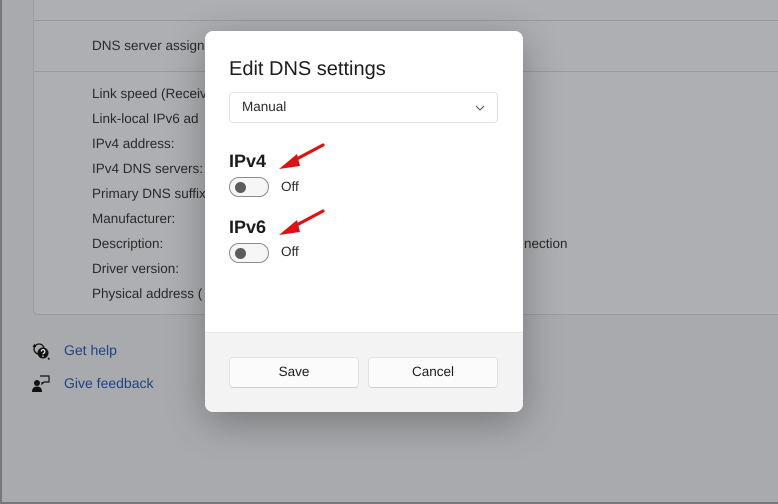 This screenshot has width=778, height=504. What do you see at coordinates (248, 162) in the screenshot?
I see `section-heading: IPv4` at bounding box center [248, 162].